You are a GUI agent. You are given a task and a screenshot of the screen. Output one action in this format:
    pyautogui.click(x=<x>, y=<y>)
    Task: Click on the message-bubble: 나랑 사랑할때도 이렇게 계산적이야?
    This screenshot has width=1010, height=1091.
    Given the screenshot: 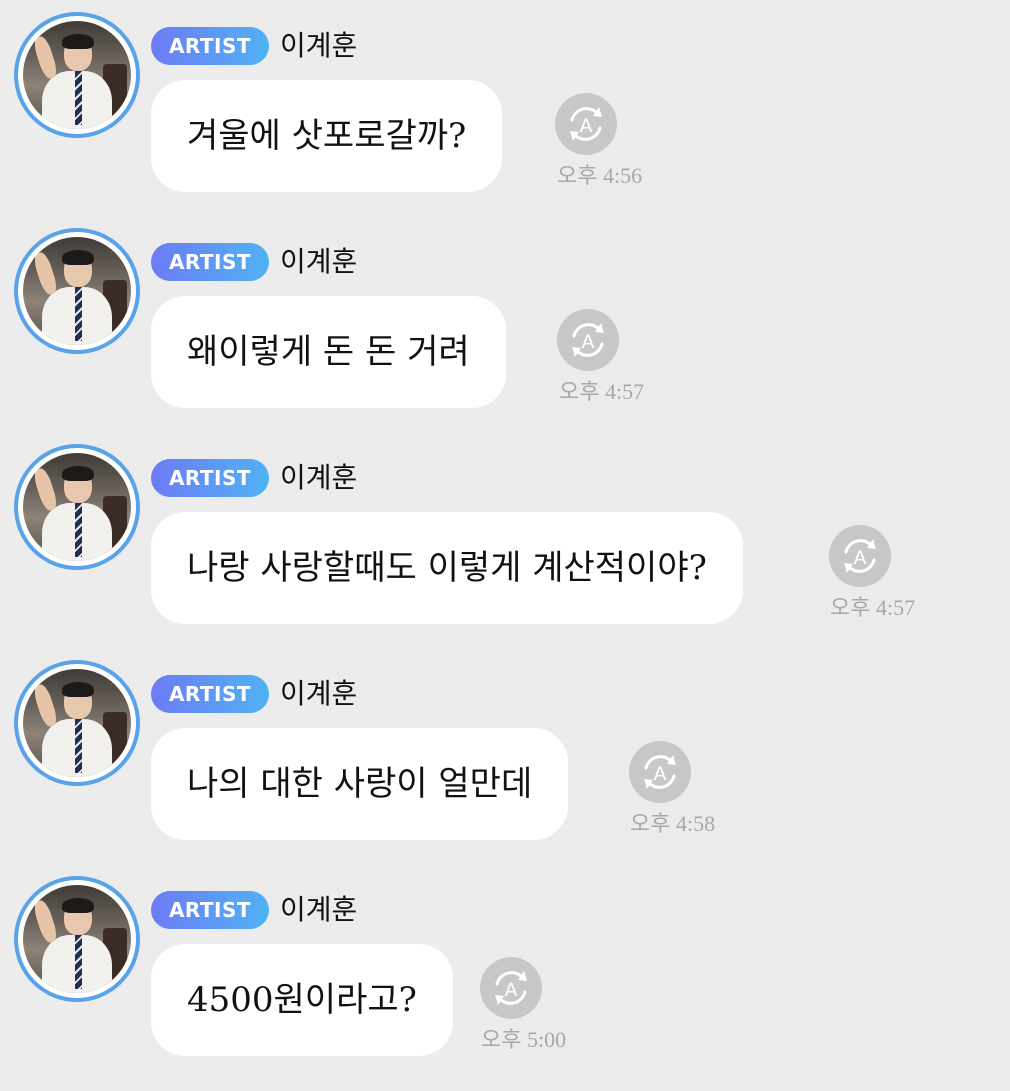 What is the action you would take?
    pyautogui.click(x=447, y=568)
    